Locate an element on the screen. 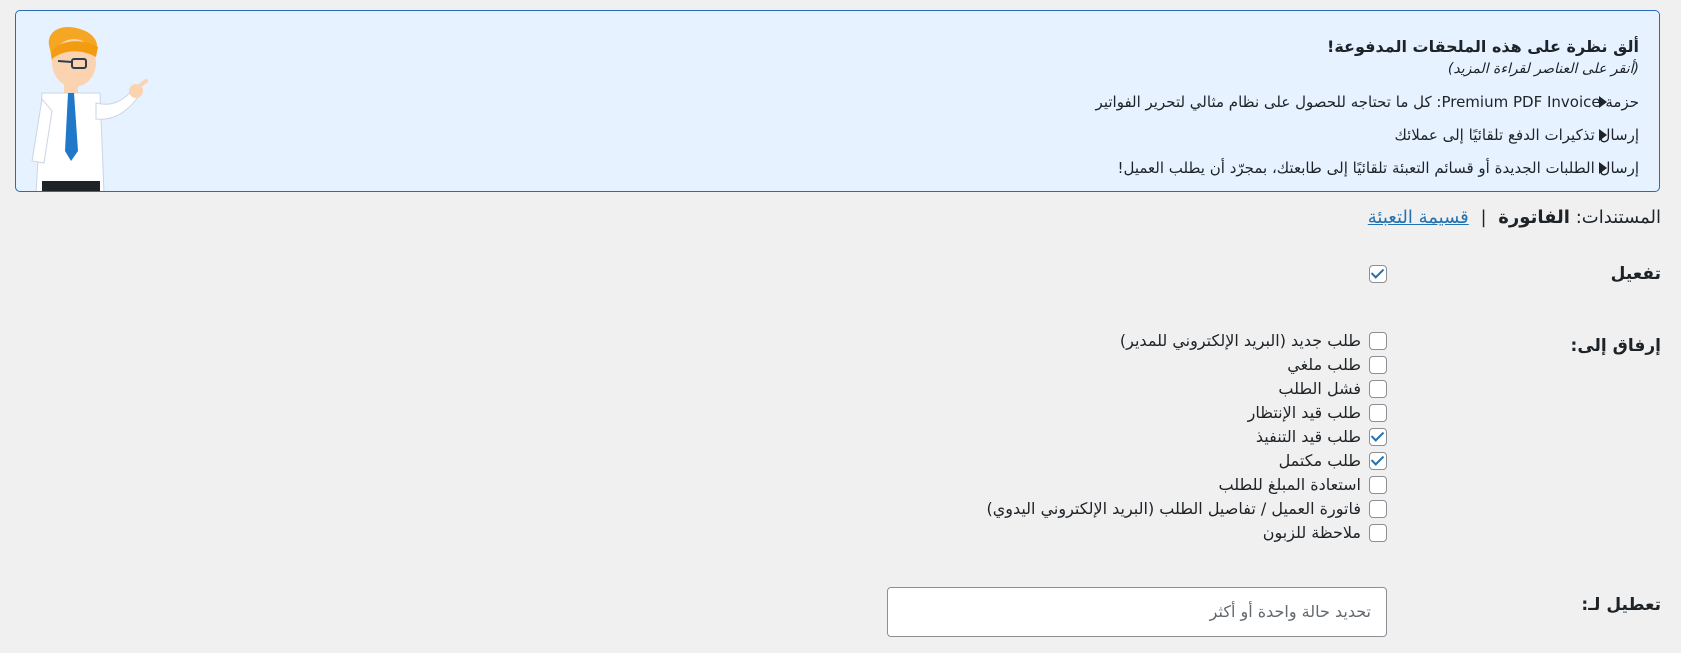 The height and width of the screenshot is (653, 1681). attach-option-cancelled-order: طلب ملغي is located at coordinates (1186, 366).